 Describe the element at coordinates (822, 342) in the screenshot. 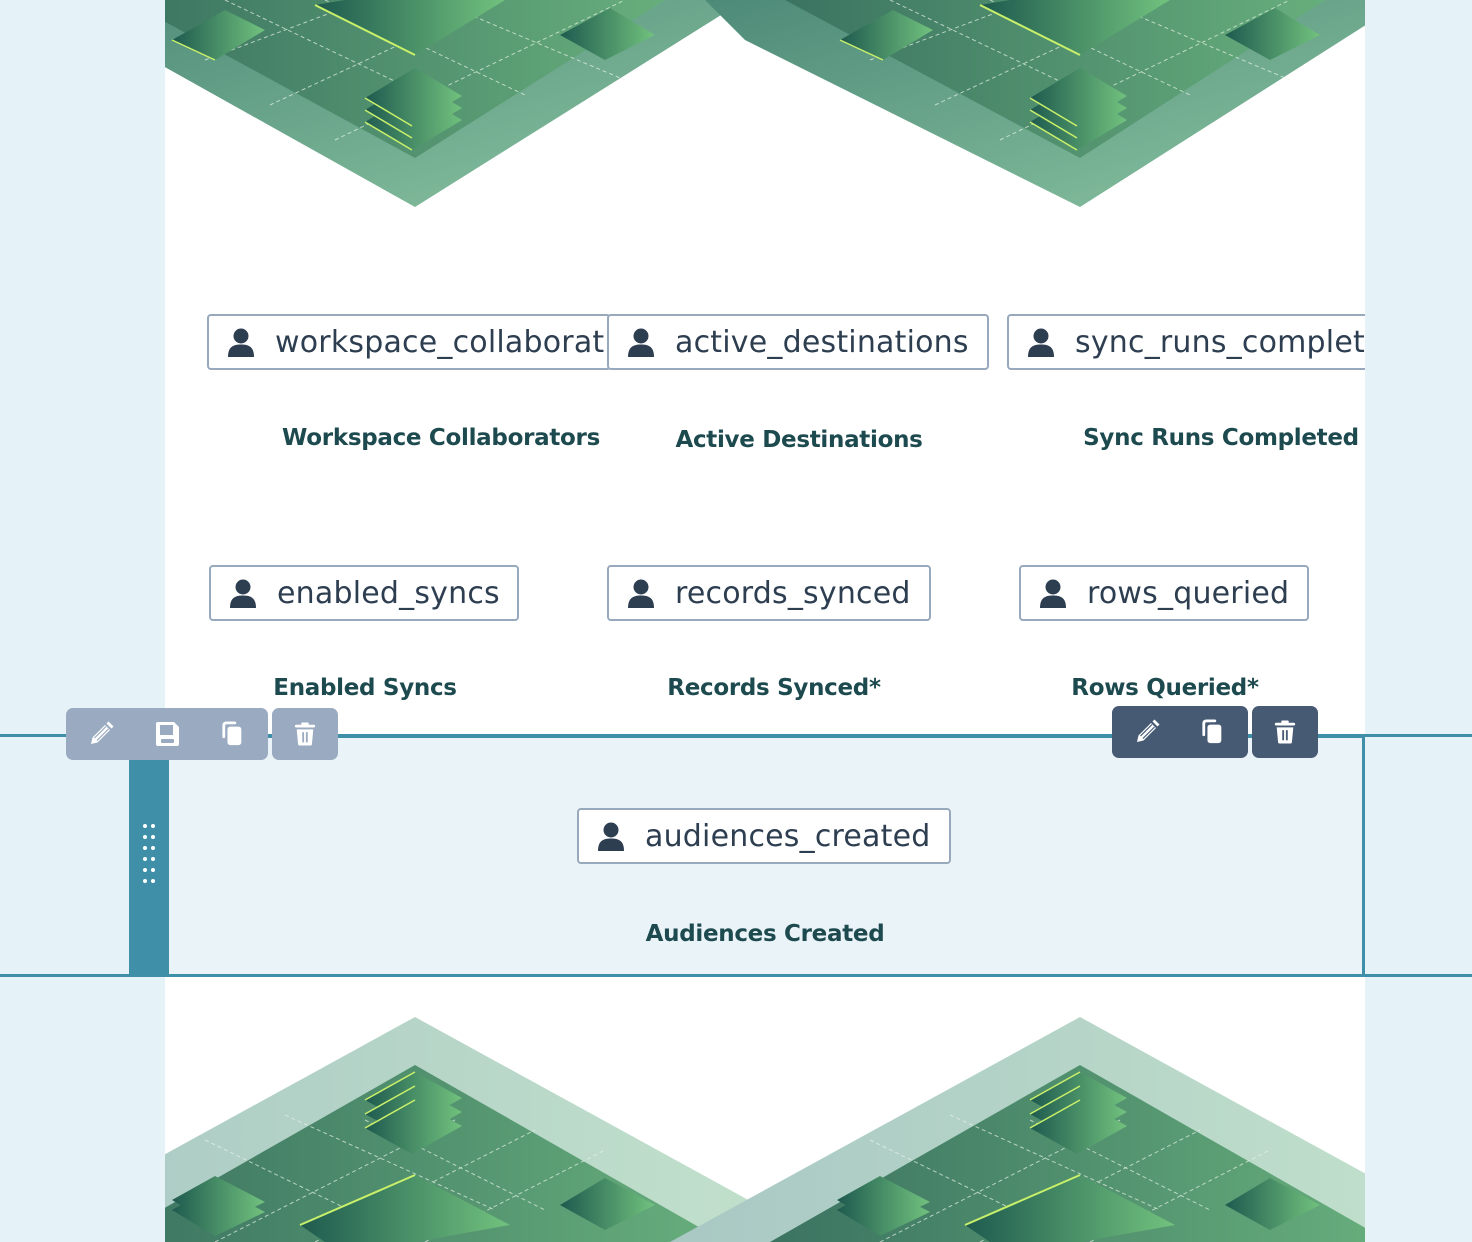

I see `variable-token-text: active_destinations` at that location.